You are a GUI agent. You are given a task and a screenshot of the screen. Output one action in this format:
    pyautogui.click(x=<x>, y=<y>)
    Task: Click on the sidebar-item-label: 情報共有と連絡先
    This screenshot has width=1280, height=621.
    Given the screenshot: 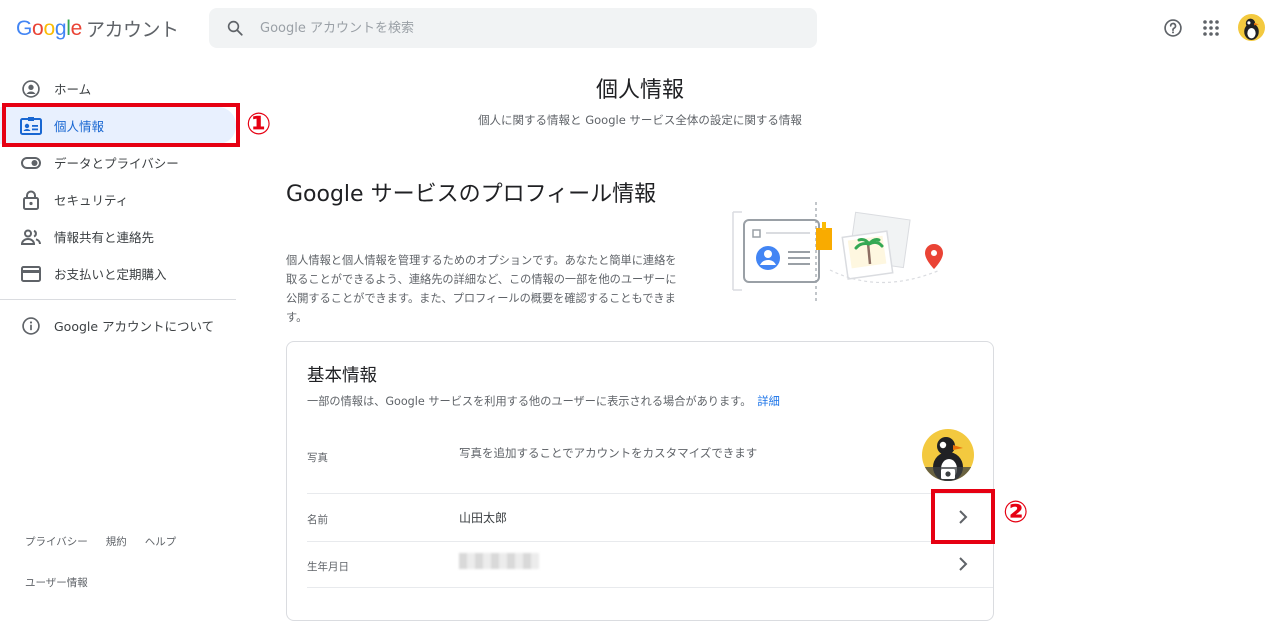 What is the action you would take?
    pyautogui.click(x=104, y=237)
    